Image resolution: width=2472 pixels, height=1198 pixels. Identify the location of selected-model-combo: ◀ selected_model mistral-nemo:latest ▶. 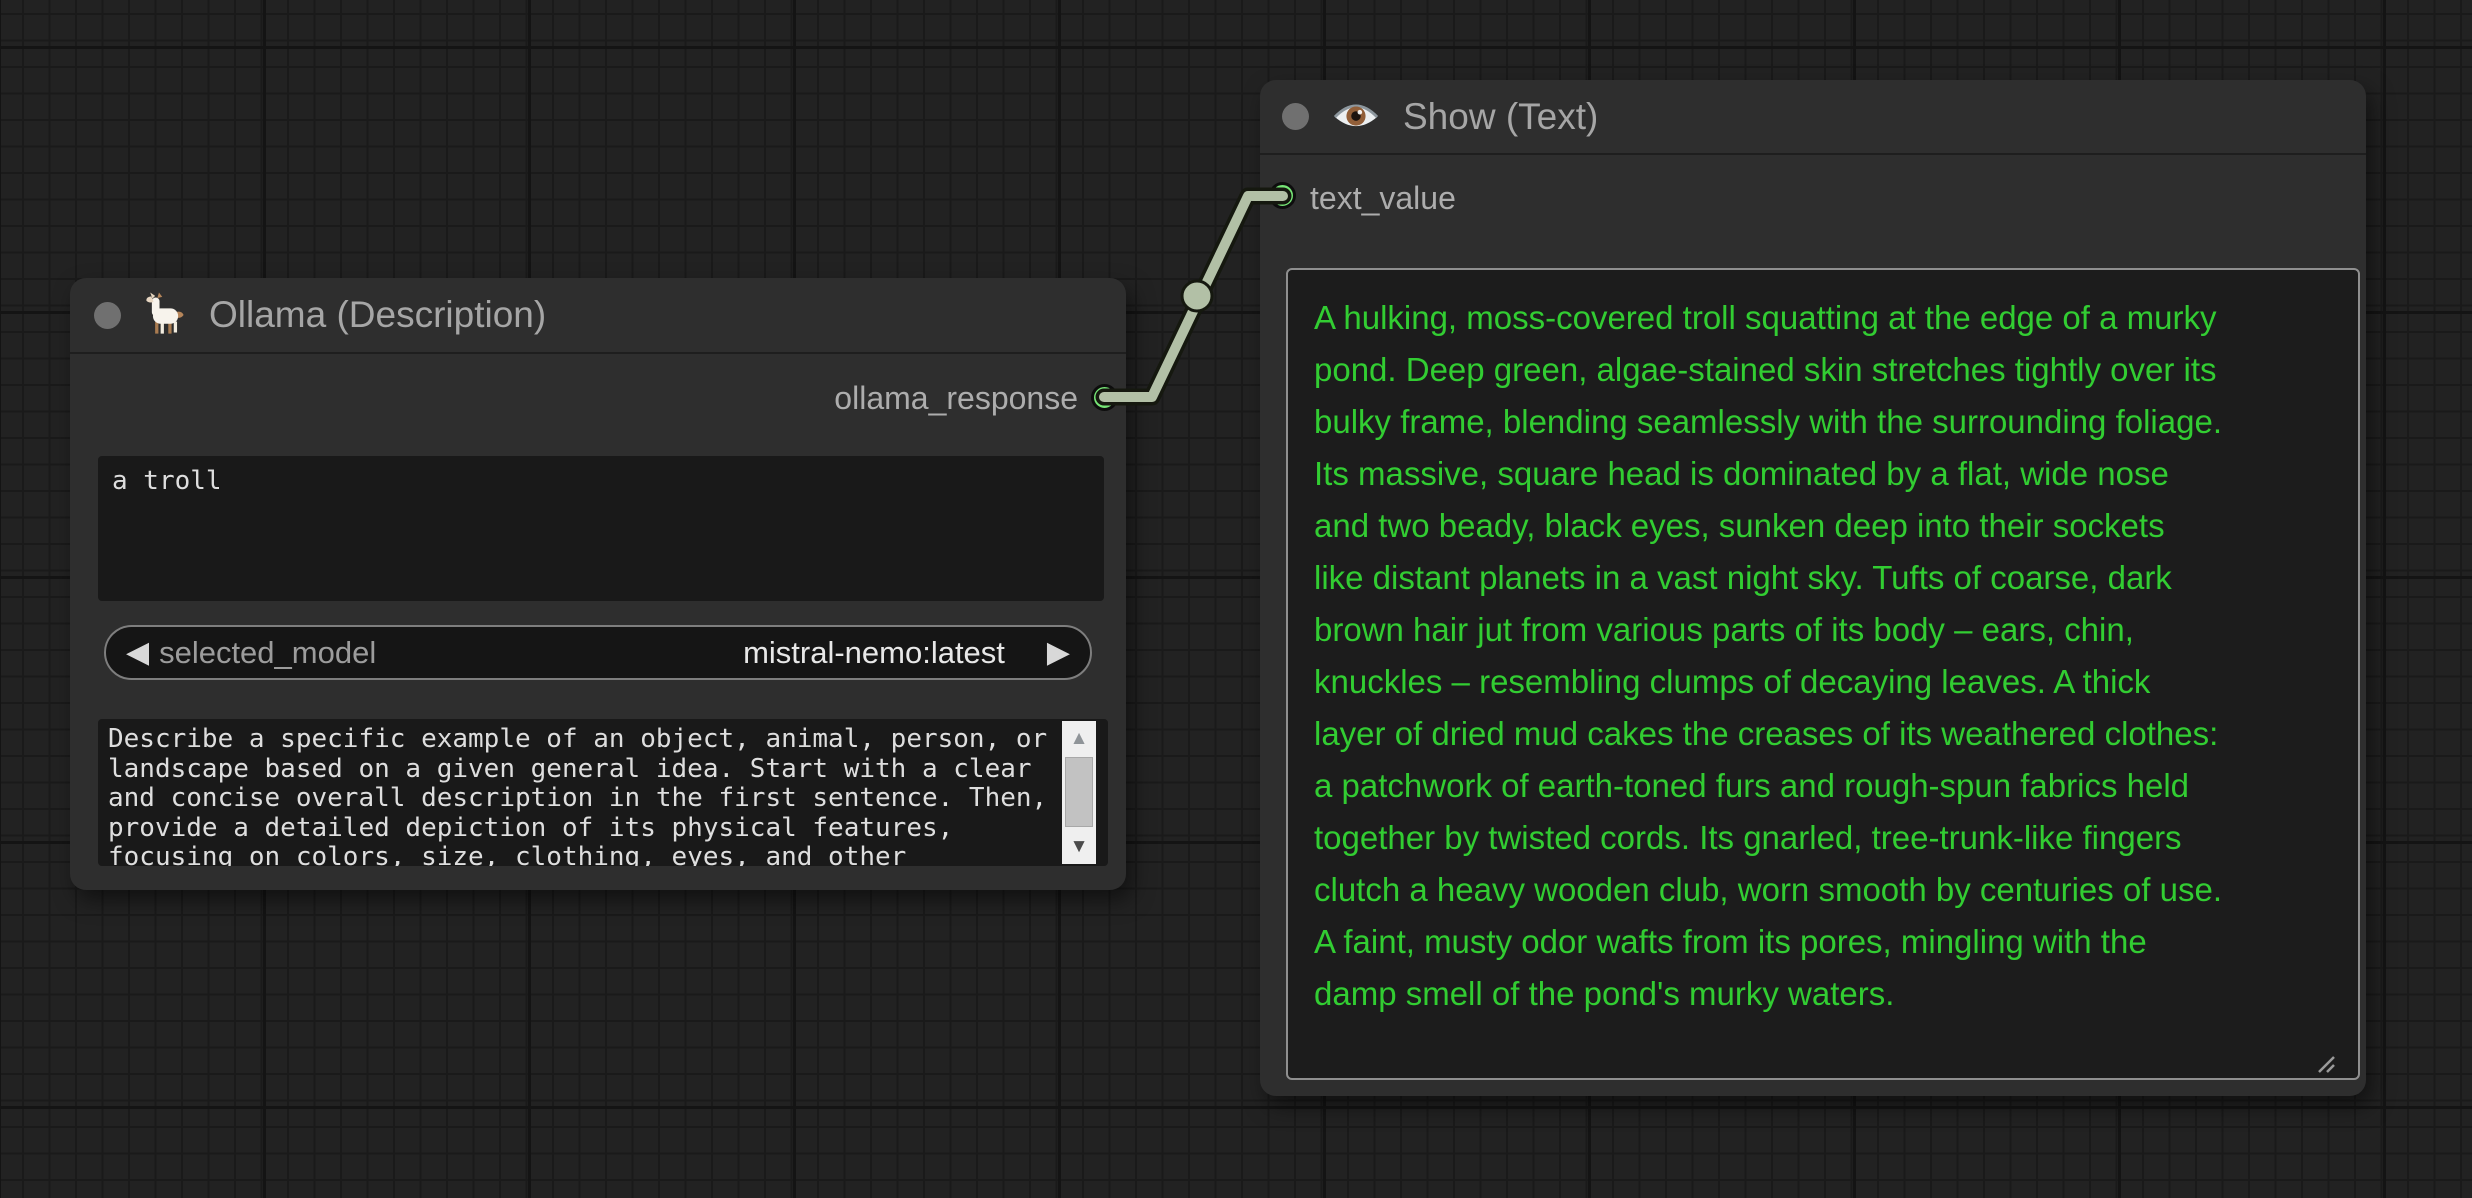
(598, 652).